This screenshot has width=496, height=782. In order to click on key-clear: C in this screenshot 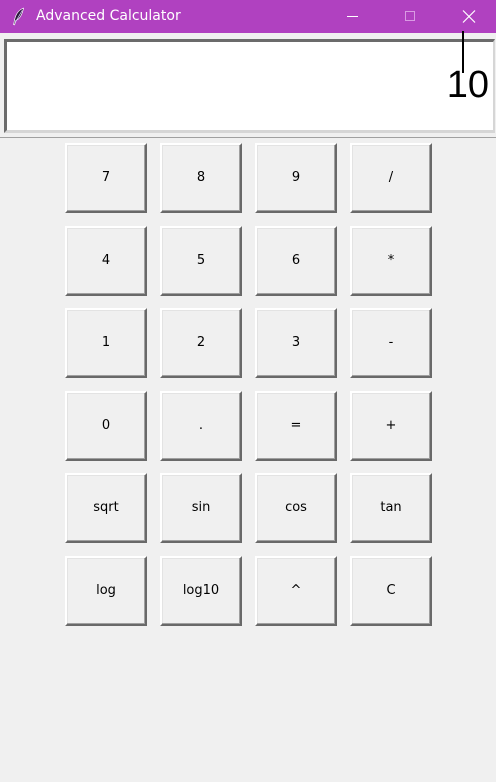, I will do `click(391, 591)`.